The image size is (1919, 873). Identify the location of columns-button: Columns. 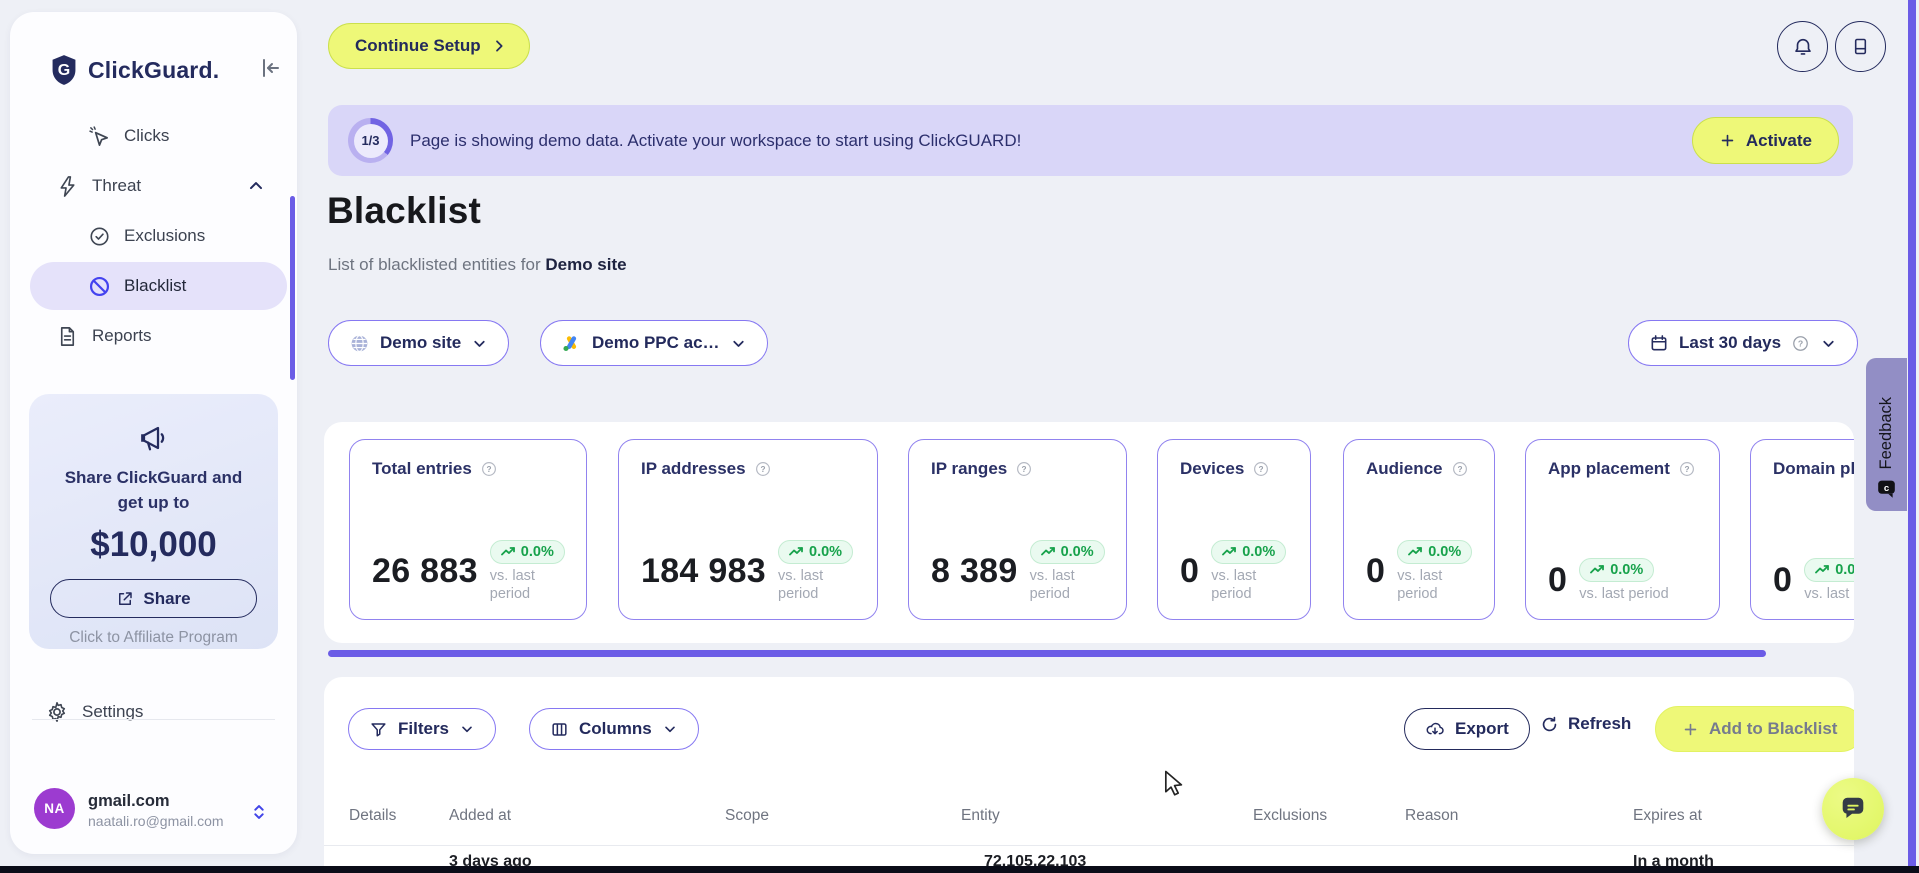
(614, 729).